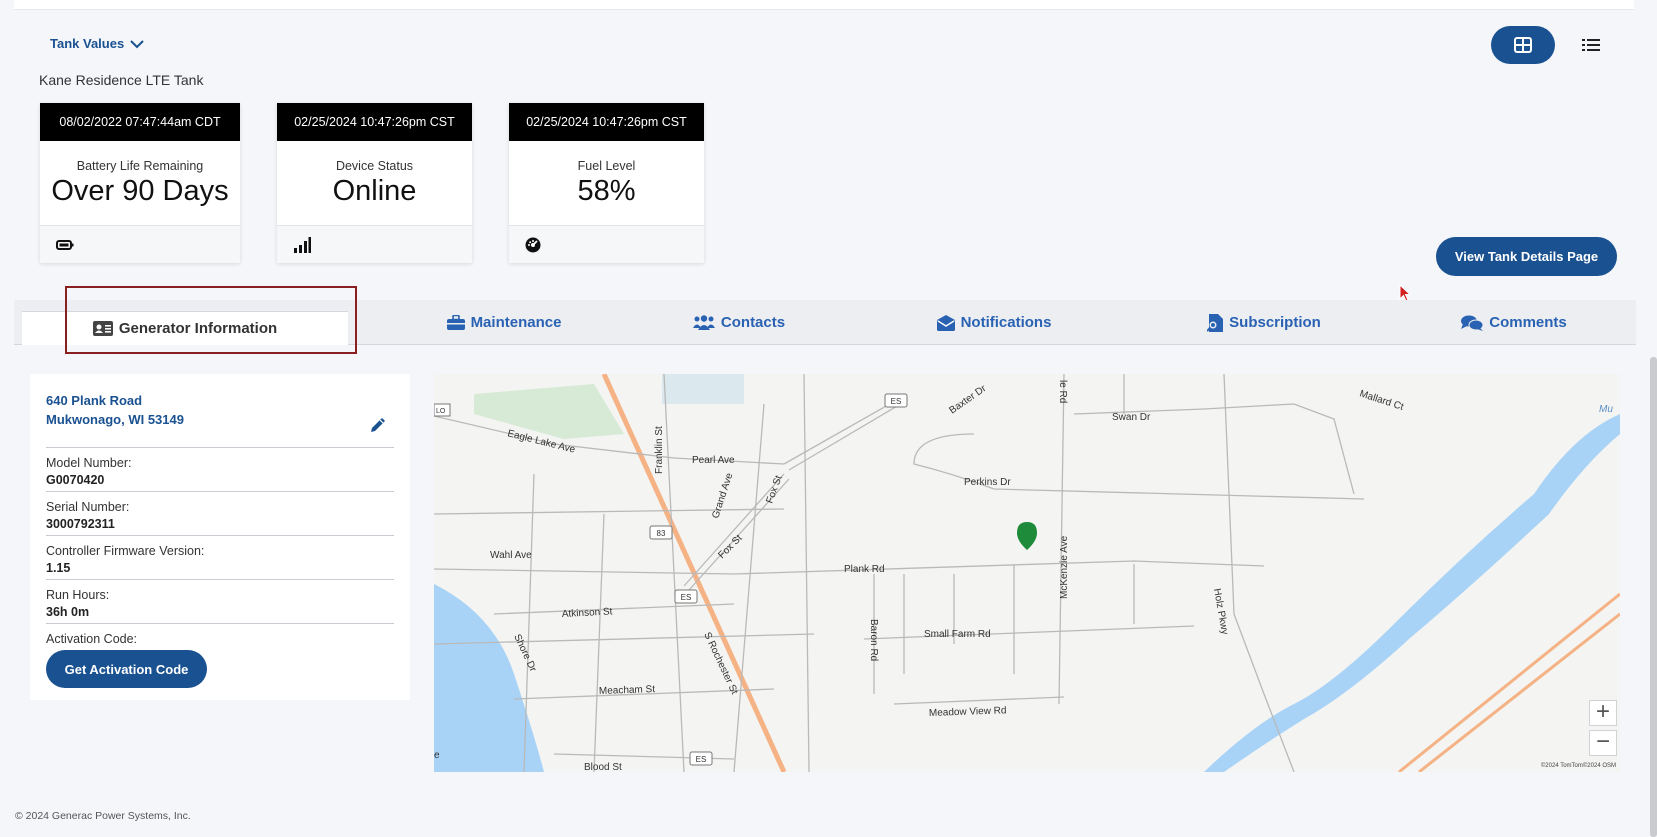 This screenshot has width=1657, height=837. I want to click on serial-number-row: Serial Number: 3000792311, so click(220, 513).